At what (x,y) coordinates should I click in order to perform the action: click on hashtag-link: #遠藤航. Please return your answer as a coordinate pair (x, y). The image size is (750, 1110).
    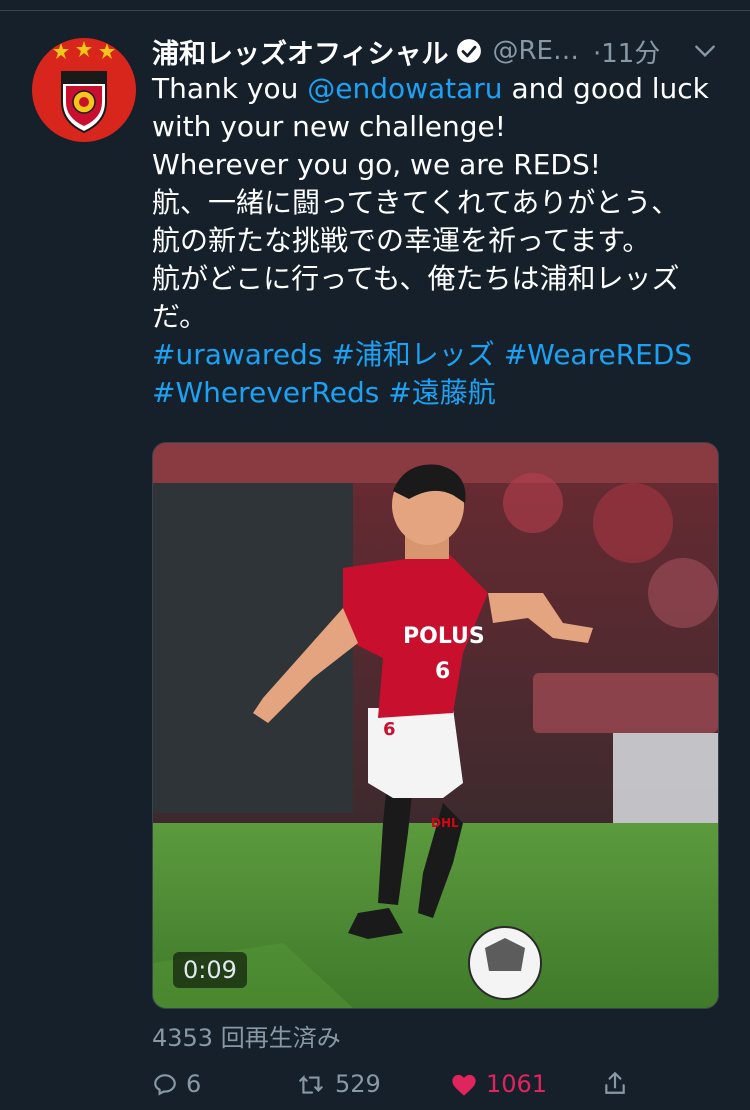
    Looking at the image, I should click on (441, 392).